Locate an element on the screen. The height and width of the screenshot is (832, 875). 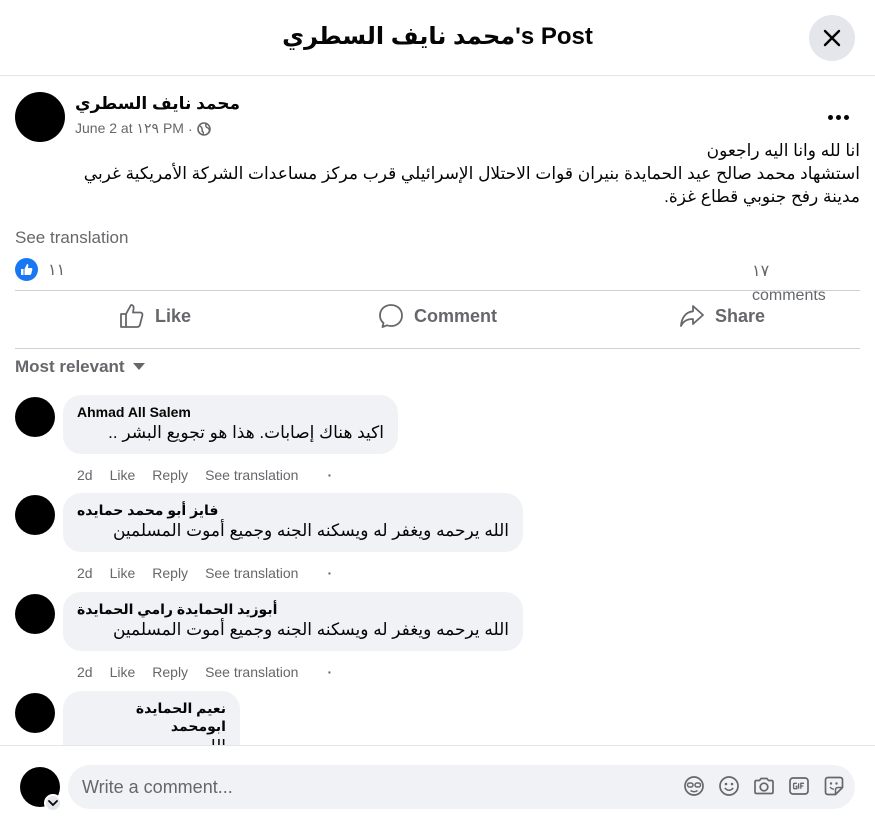
share-label: Share is located at coordinates (740, 315).